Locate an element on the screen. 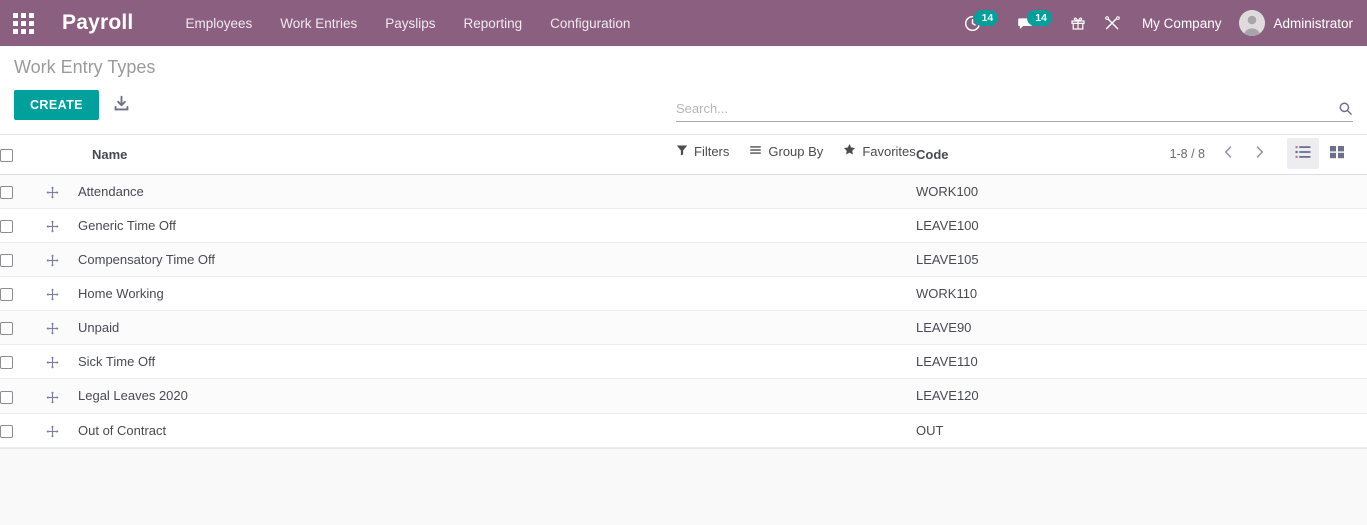 This screenshot has height=525, width=1367. row-code-cell: LEAVE105 is located at coordinates (1141, 260).